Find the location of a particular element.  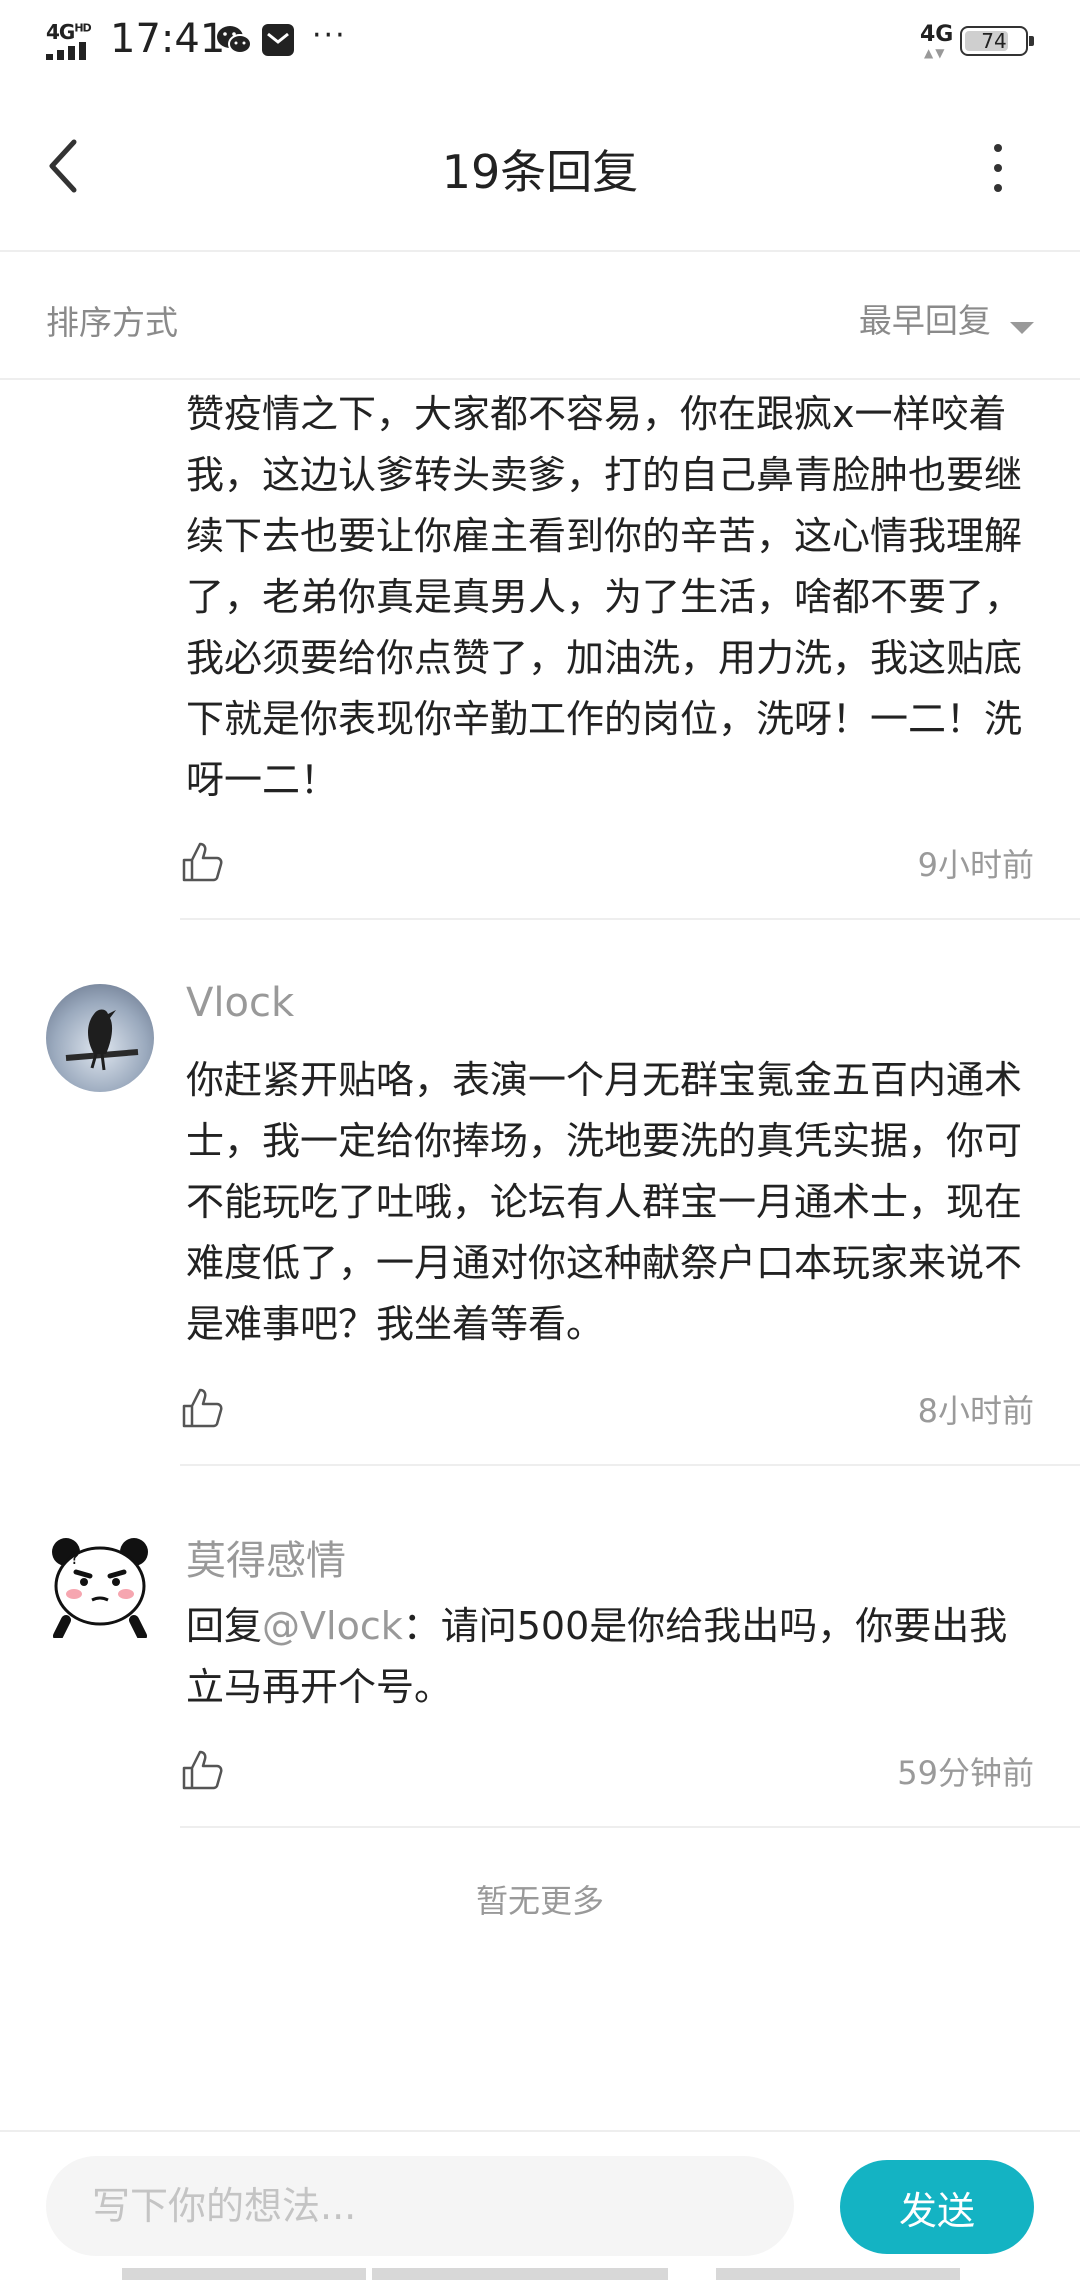

data-arrows-icon: ▲▼ is located at coordinates (935, 53).